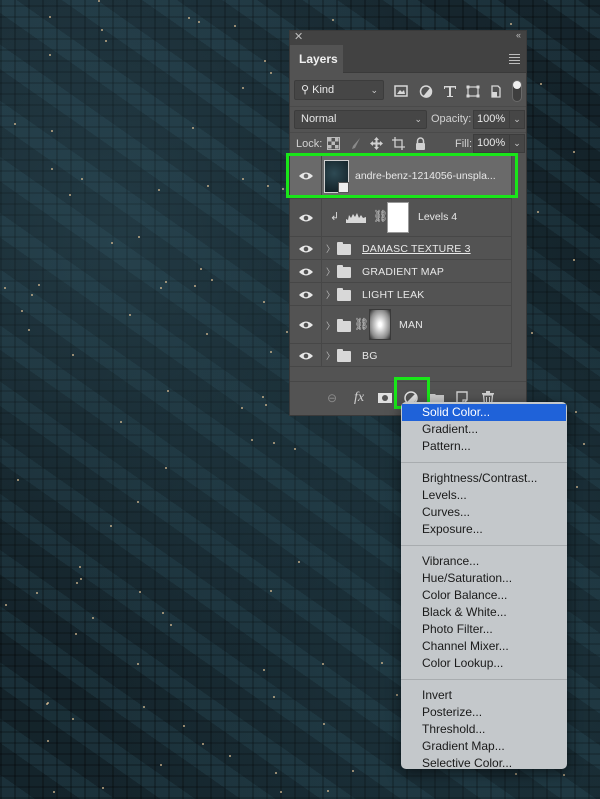  What do you see at coordinates (376, 143) in the screenshot?
I see `lock-position-icon` at bounding box center [376, 143].